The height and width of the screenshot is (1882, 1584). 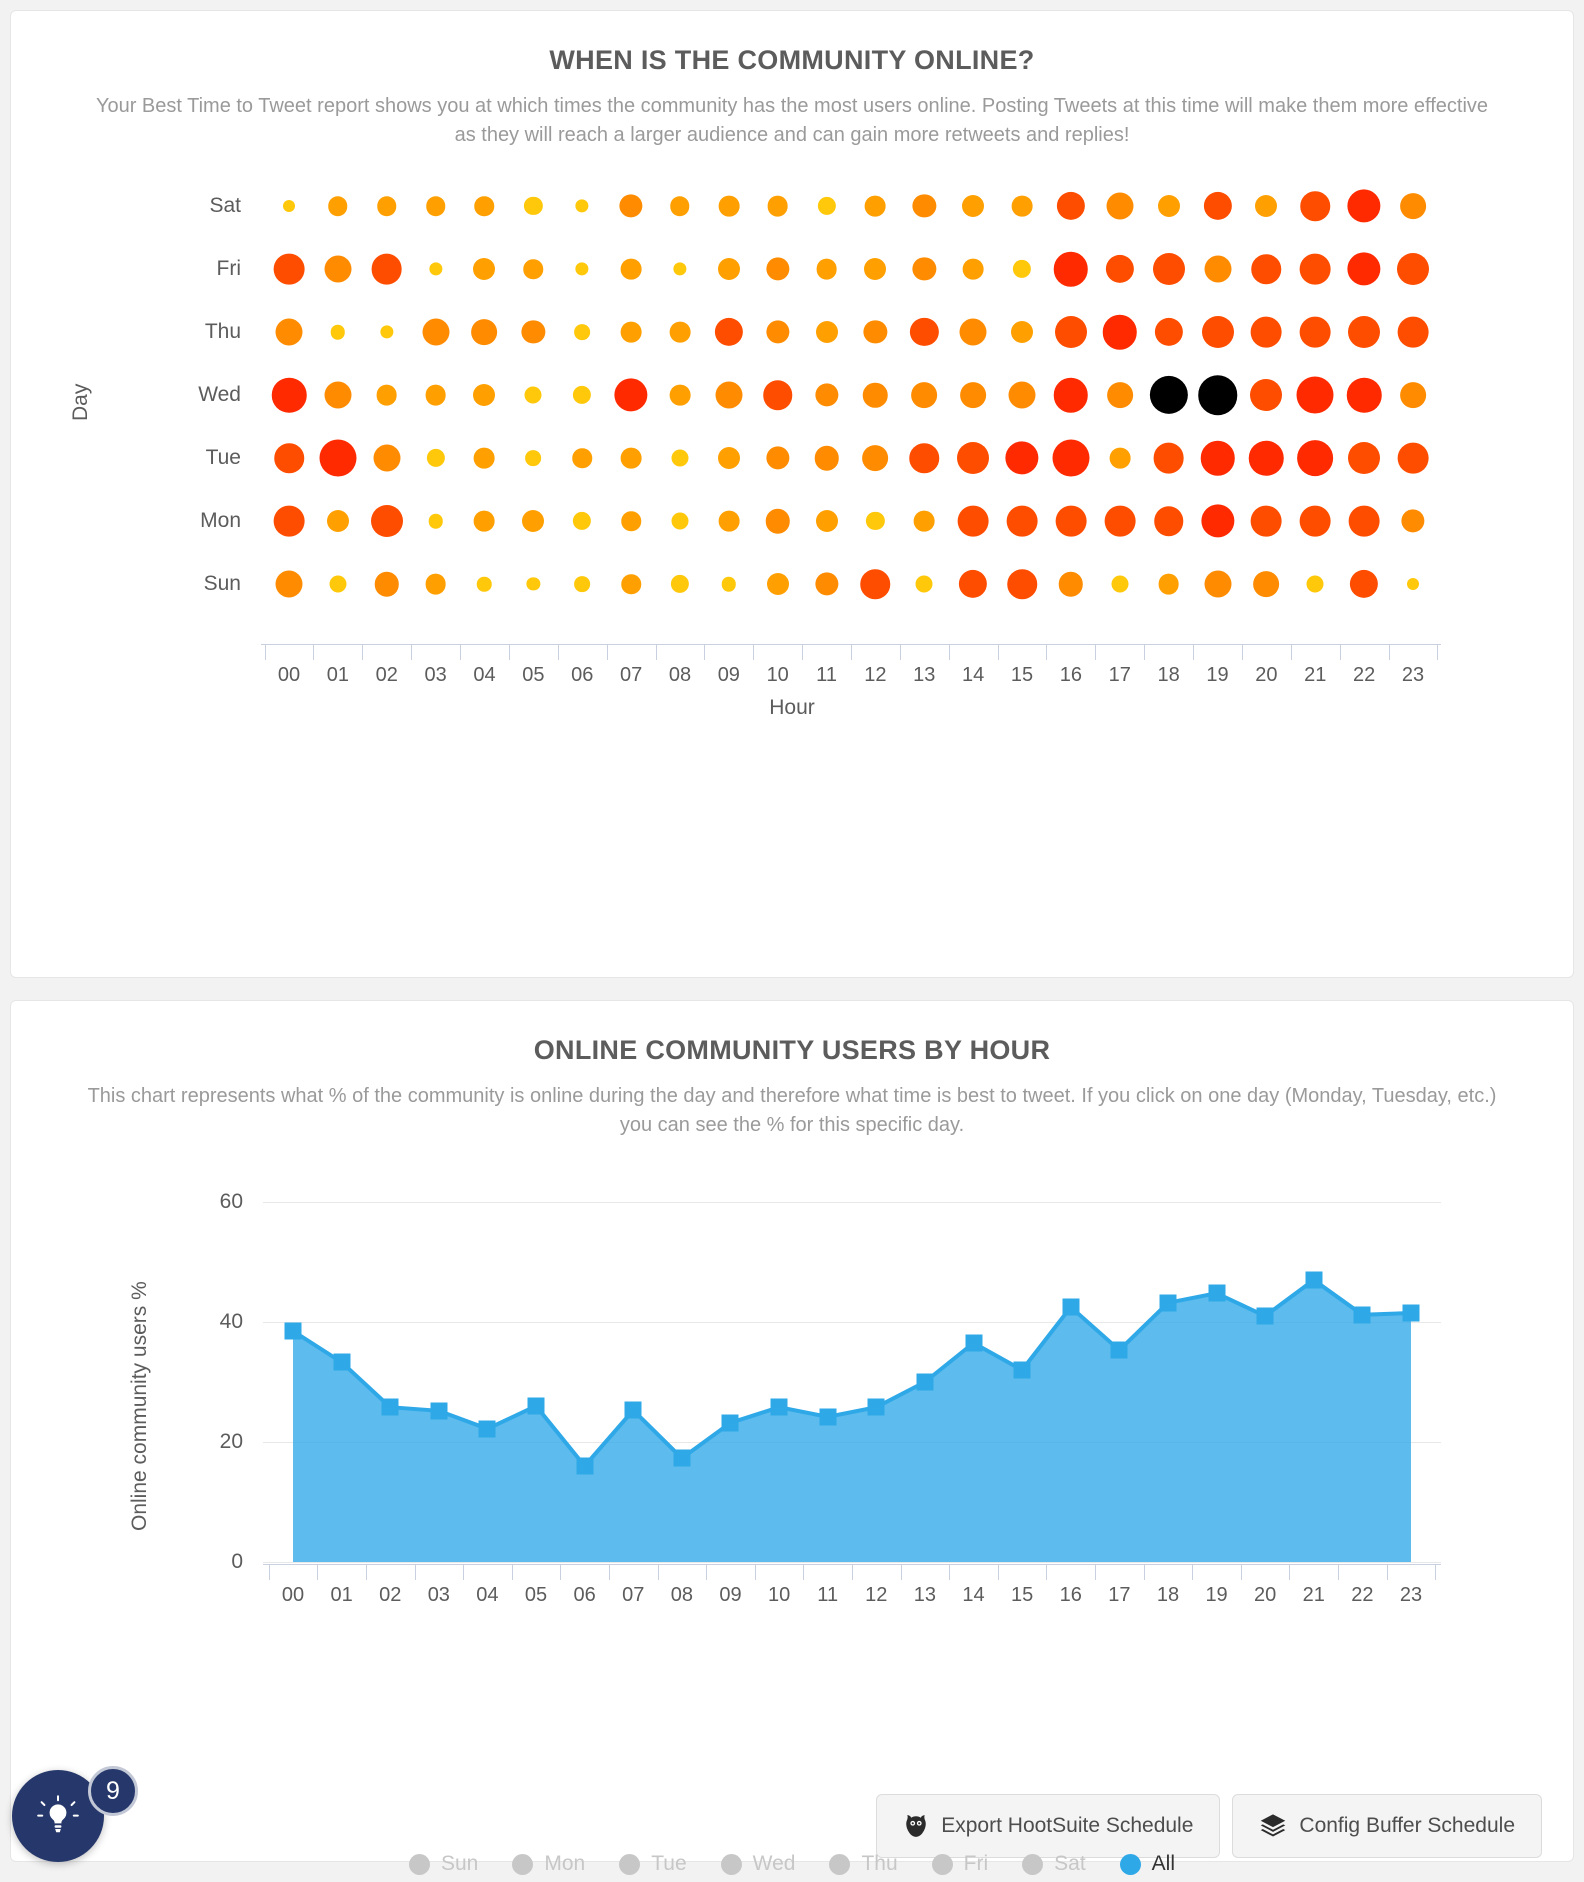 I want to click on help-notification-count: 9, so click(x=113, y=1791).